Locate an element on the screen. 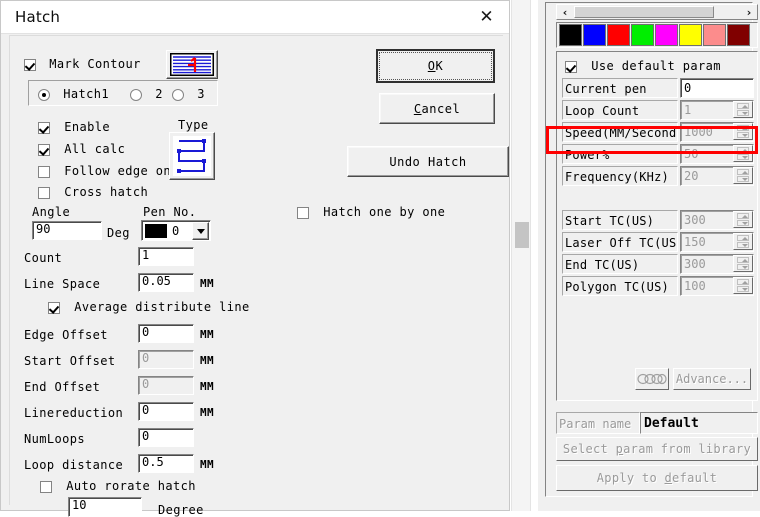  pen-color-list is located at coordinates (657, 35).